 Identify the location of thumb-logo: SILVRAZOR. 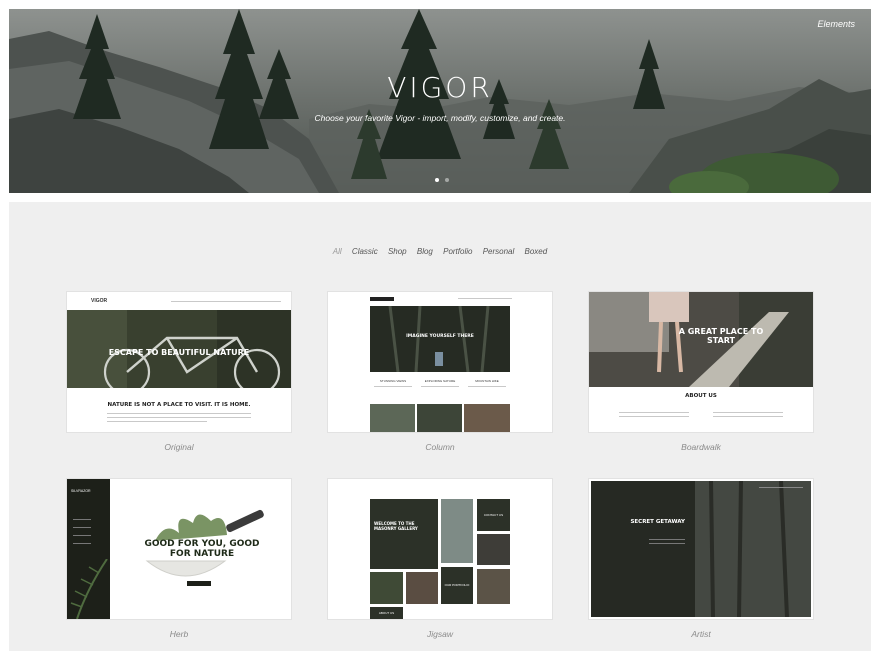
(81, 491).